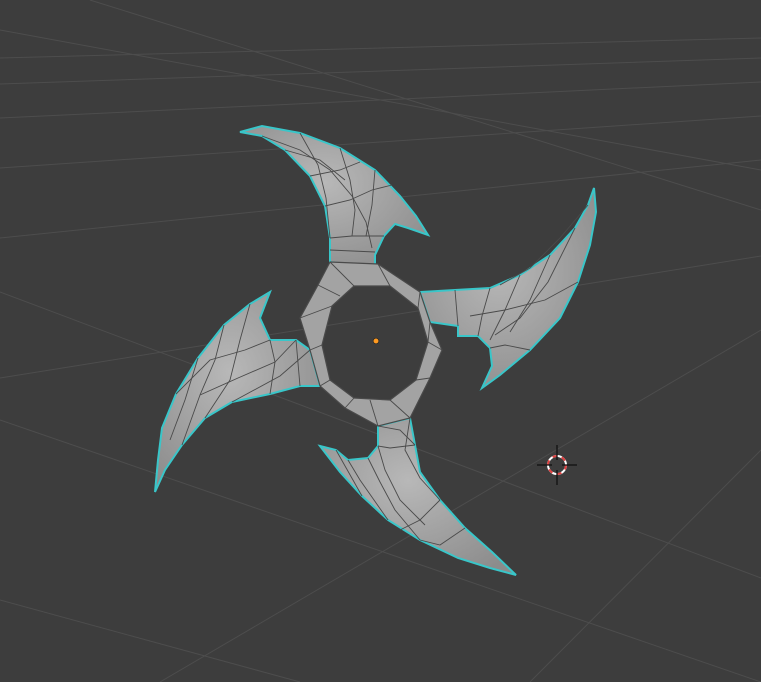 This screenshot has width=761, height=682. Describe the element at coordinates (508, 289) in the screenshot. I see `blade-right` at that location.